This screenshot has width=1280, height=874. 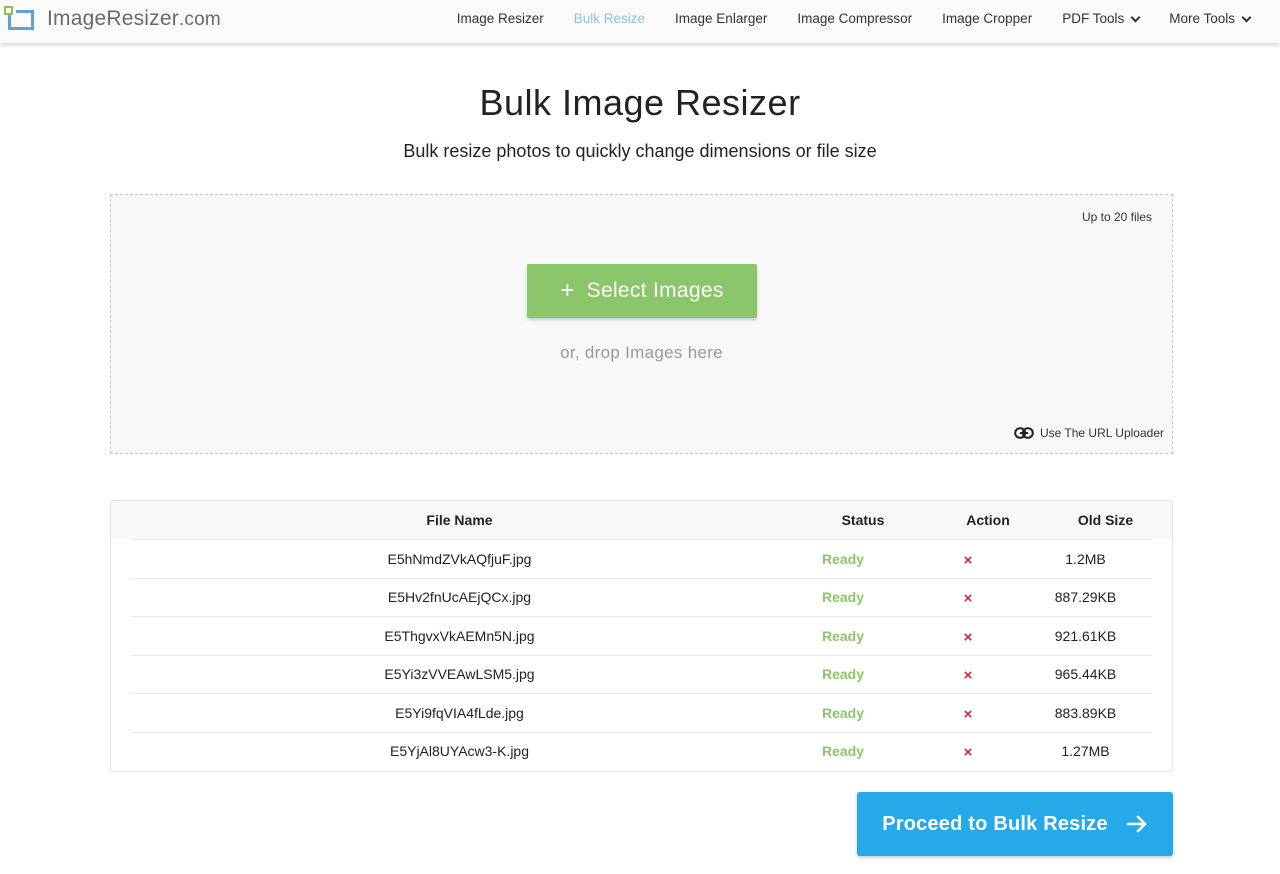 I want to click on header-status: Status, so click(x=863, y=520).